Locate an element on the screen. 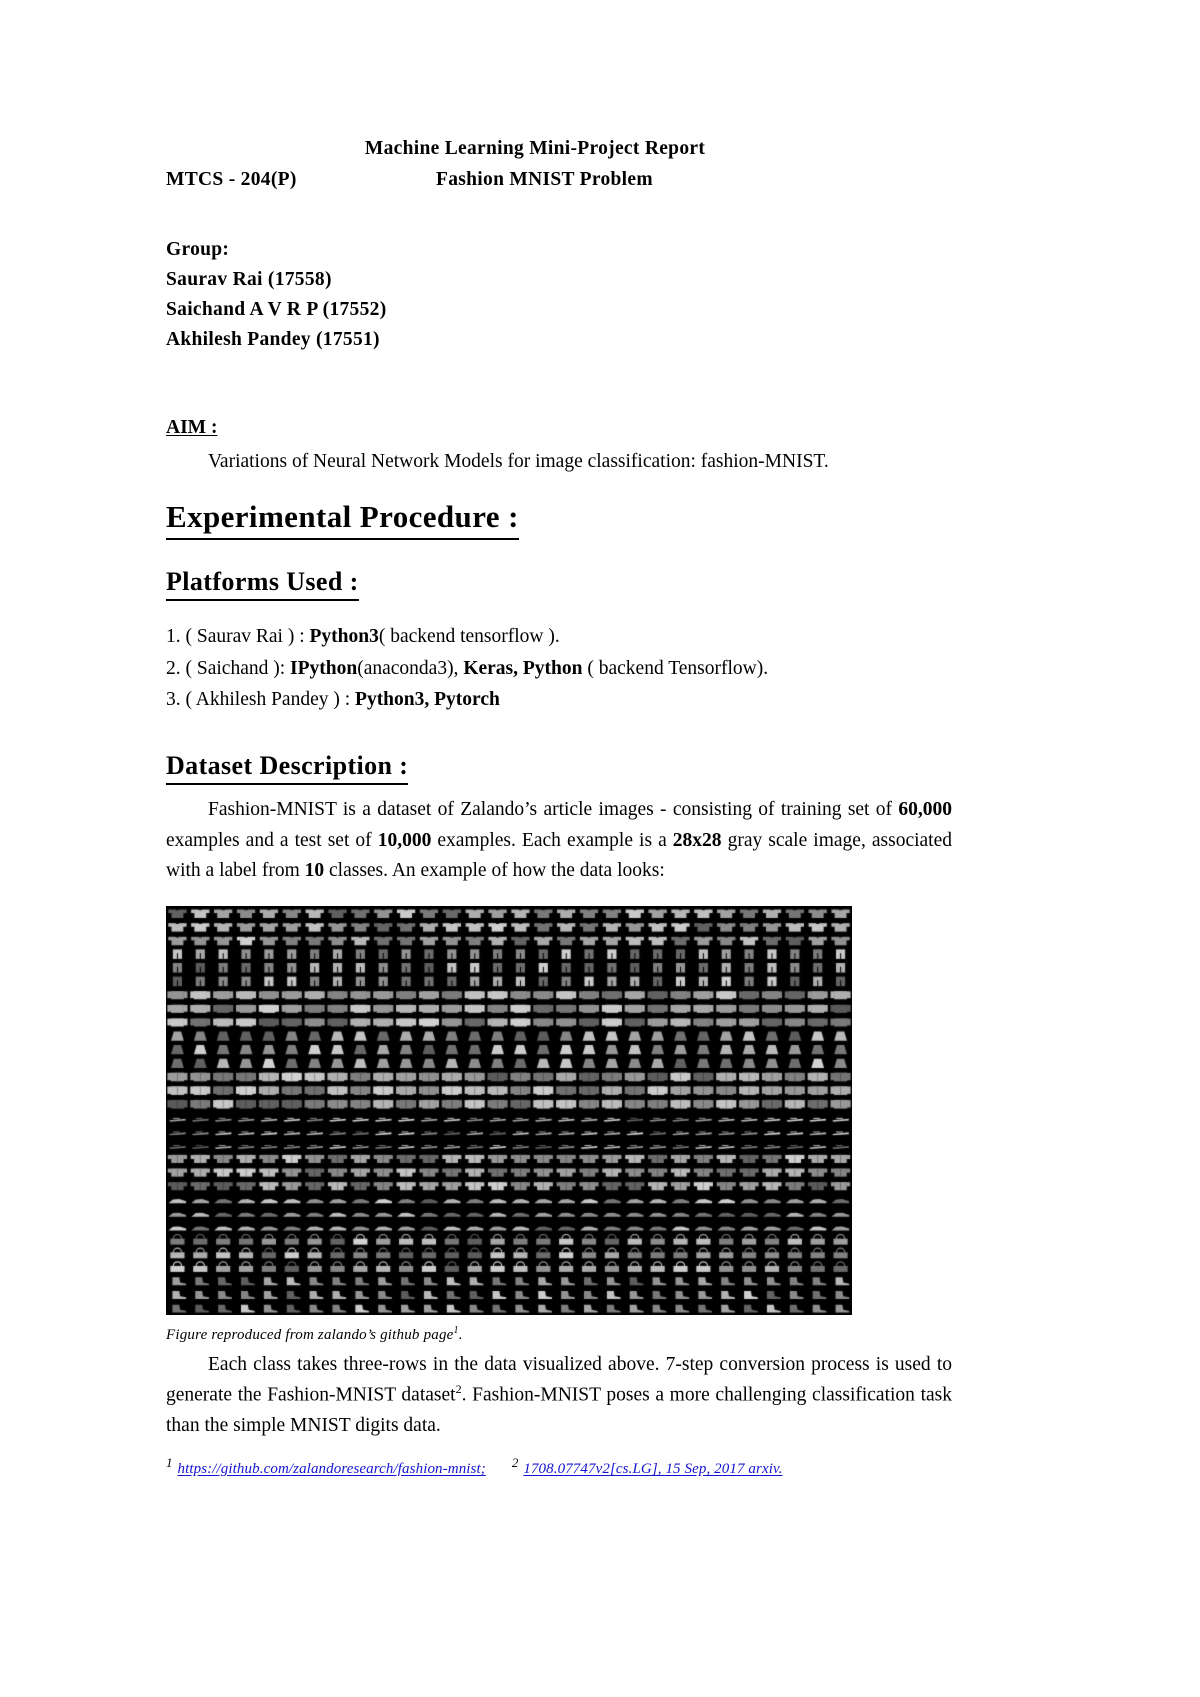 Image resolution: width=1200 pixels, height=1697 pixels. experimental-procedure-heading: Experimental Procedure : is located at coordinates (342, 519).